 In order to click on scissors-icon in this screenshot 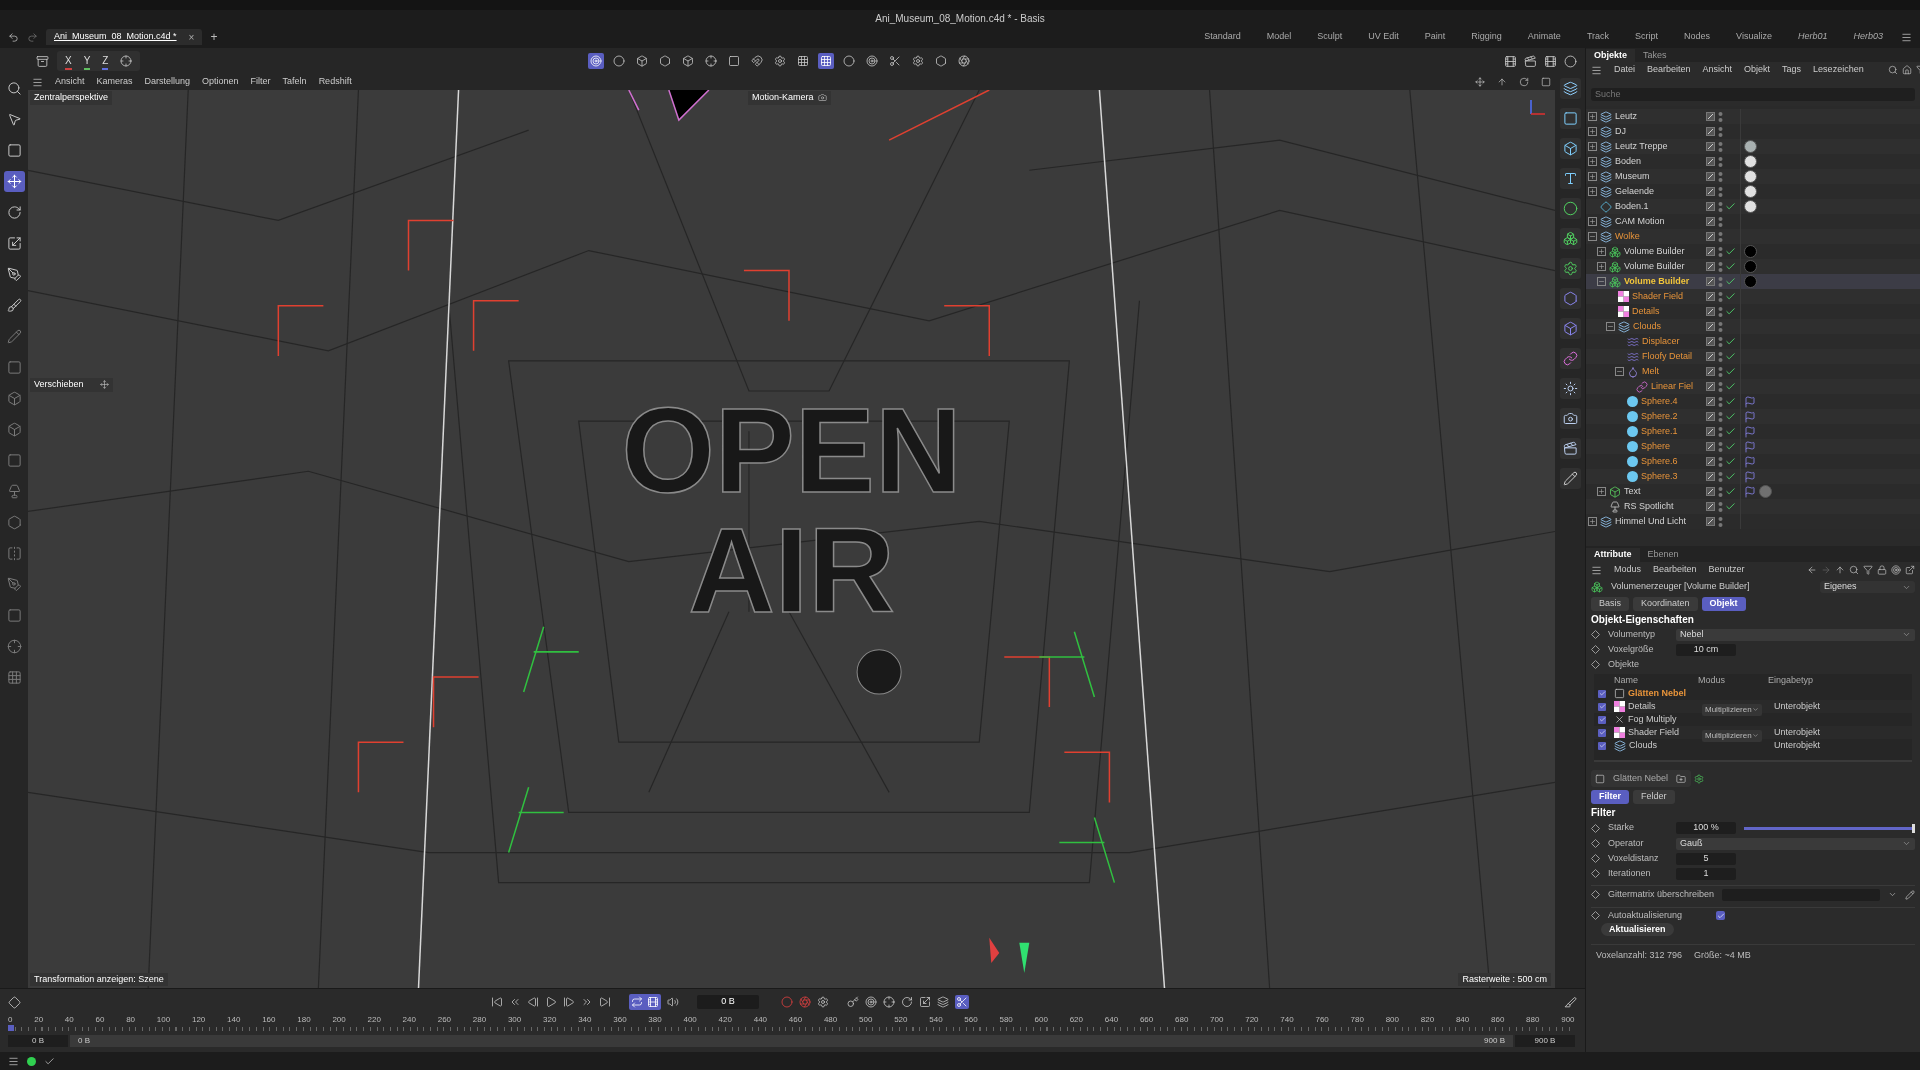, I will do `click(962, 1002)`.